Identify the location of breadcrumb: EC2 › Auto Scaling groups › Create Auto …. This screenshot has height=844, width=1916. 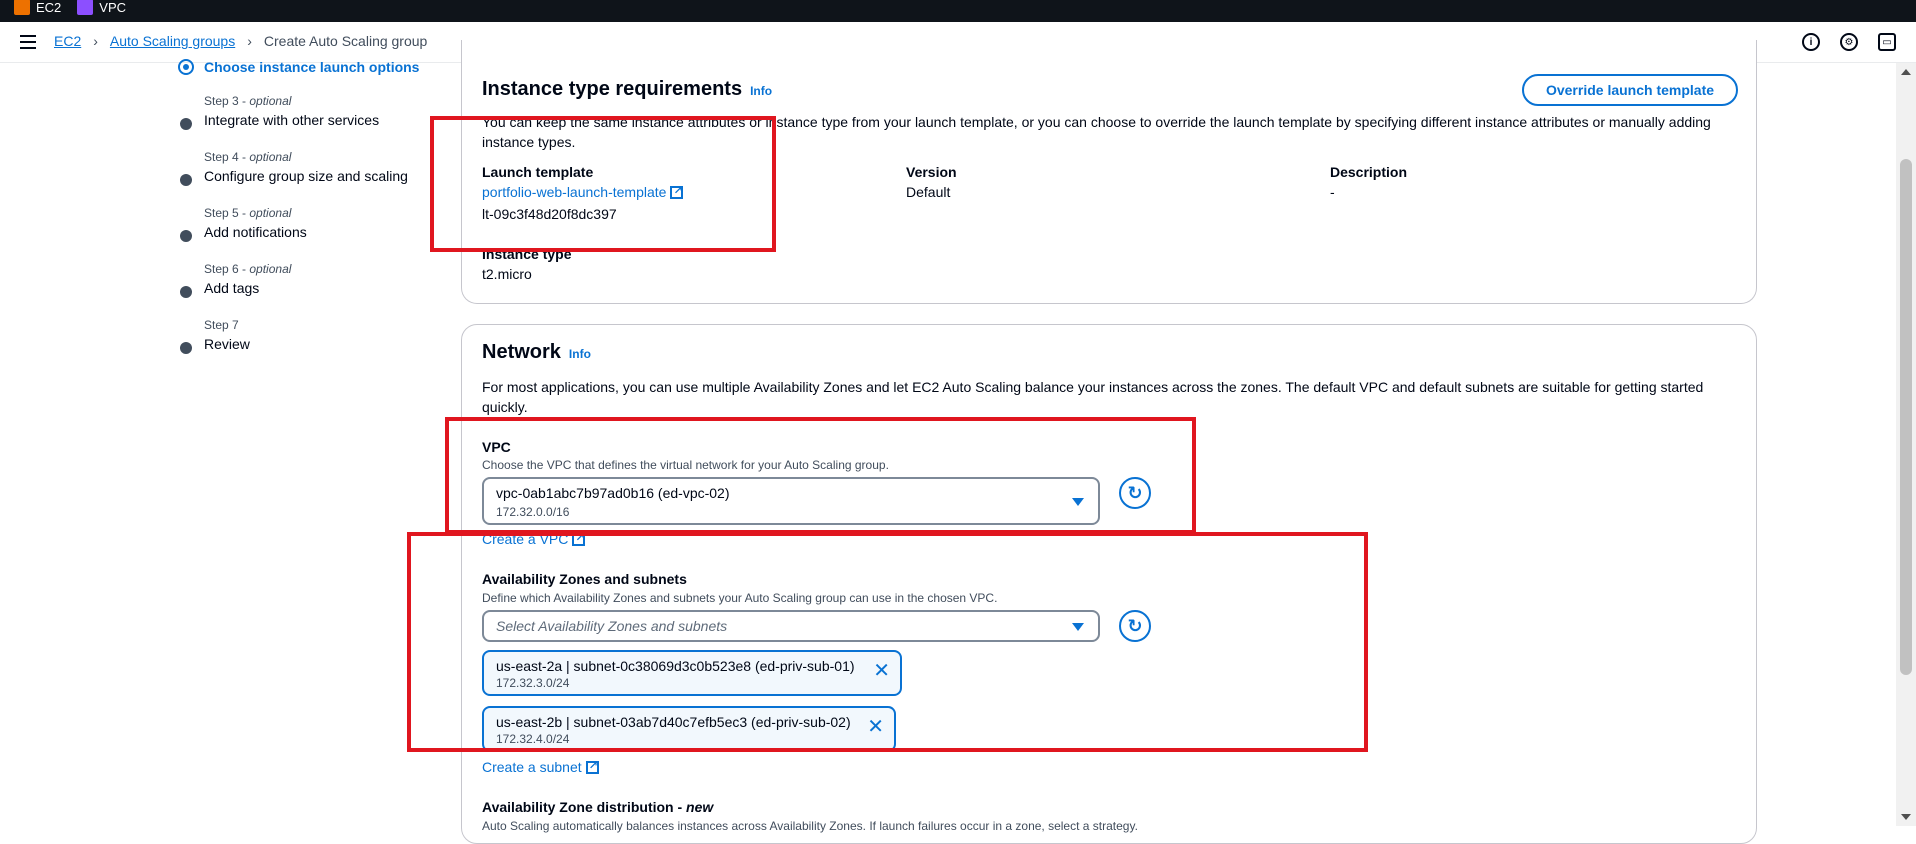
(240, 41).